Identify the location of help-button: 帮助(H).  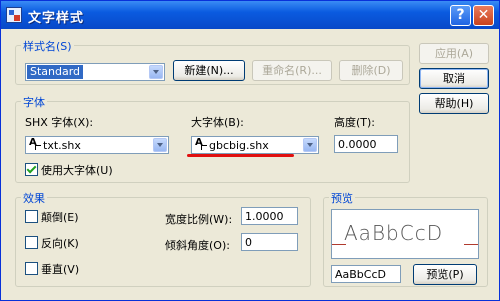
(454, 103).